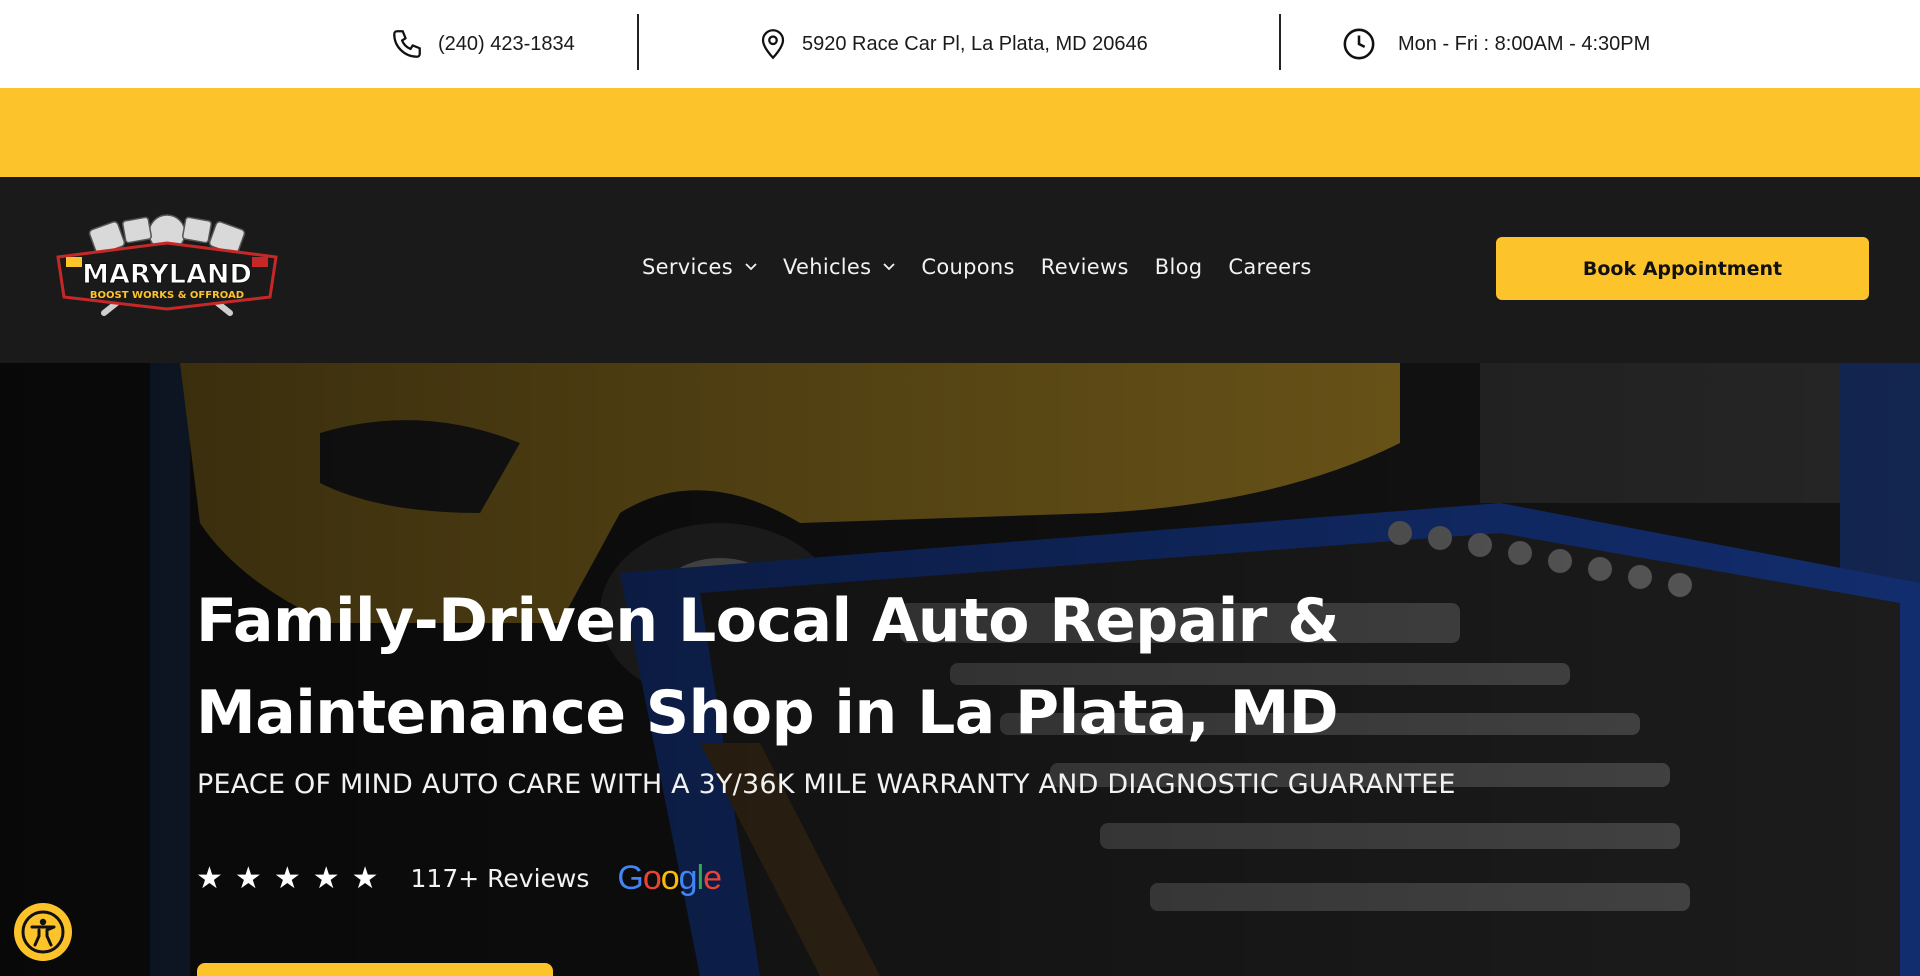  Describe the element at coordinates (167, 274) in the screenshot. I see `logo-main-text: MARYLAND` at that location.